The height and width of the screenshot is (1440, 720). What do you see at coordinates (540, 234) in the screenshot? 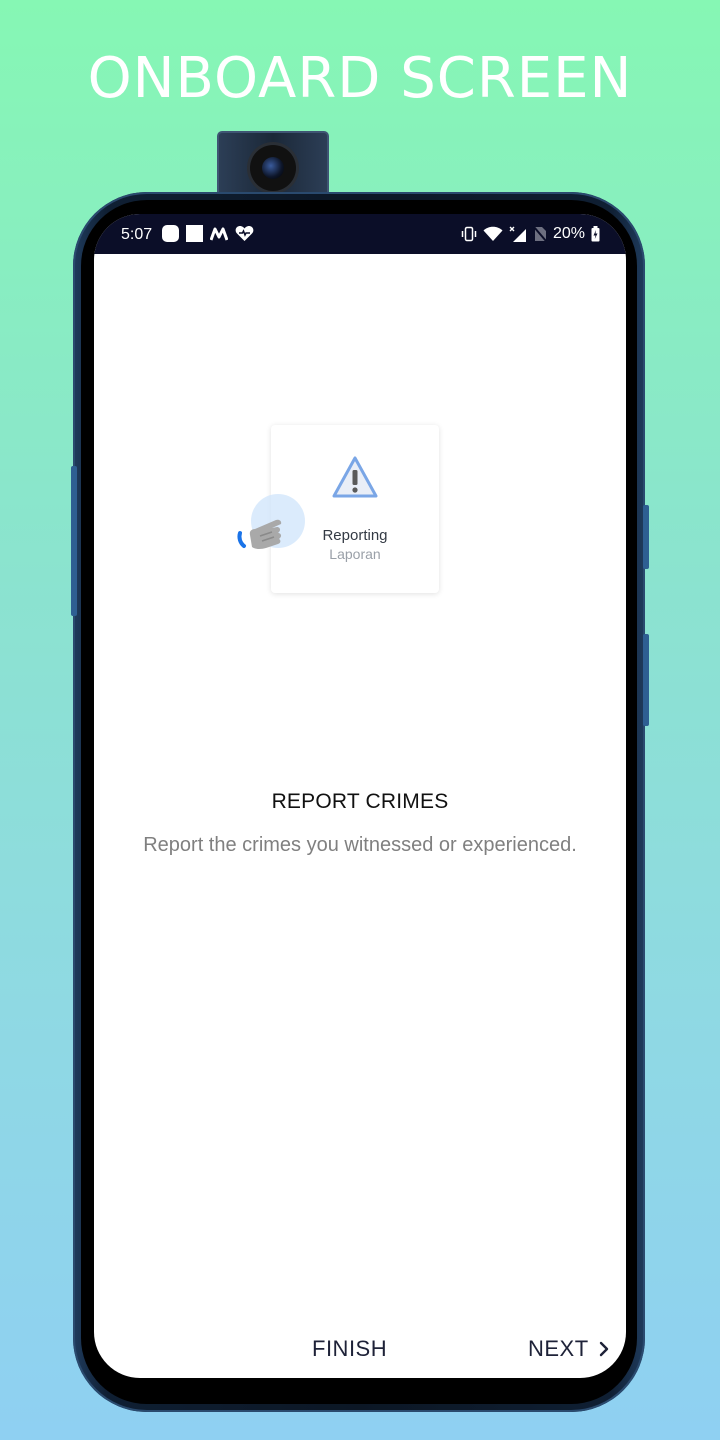
I see `no-sim-icon` at bounding box center [540, 234].